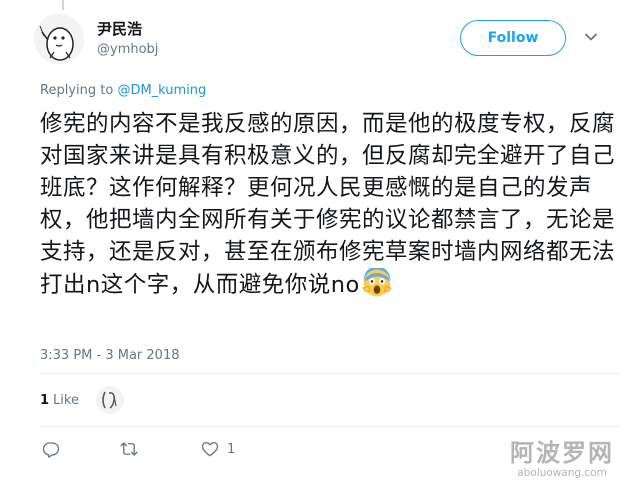  I want to click on likes-stat: 1 Like, so click(59, 400).